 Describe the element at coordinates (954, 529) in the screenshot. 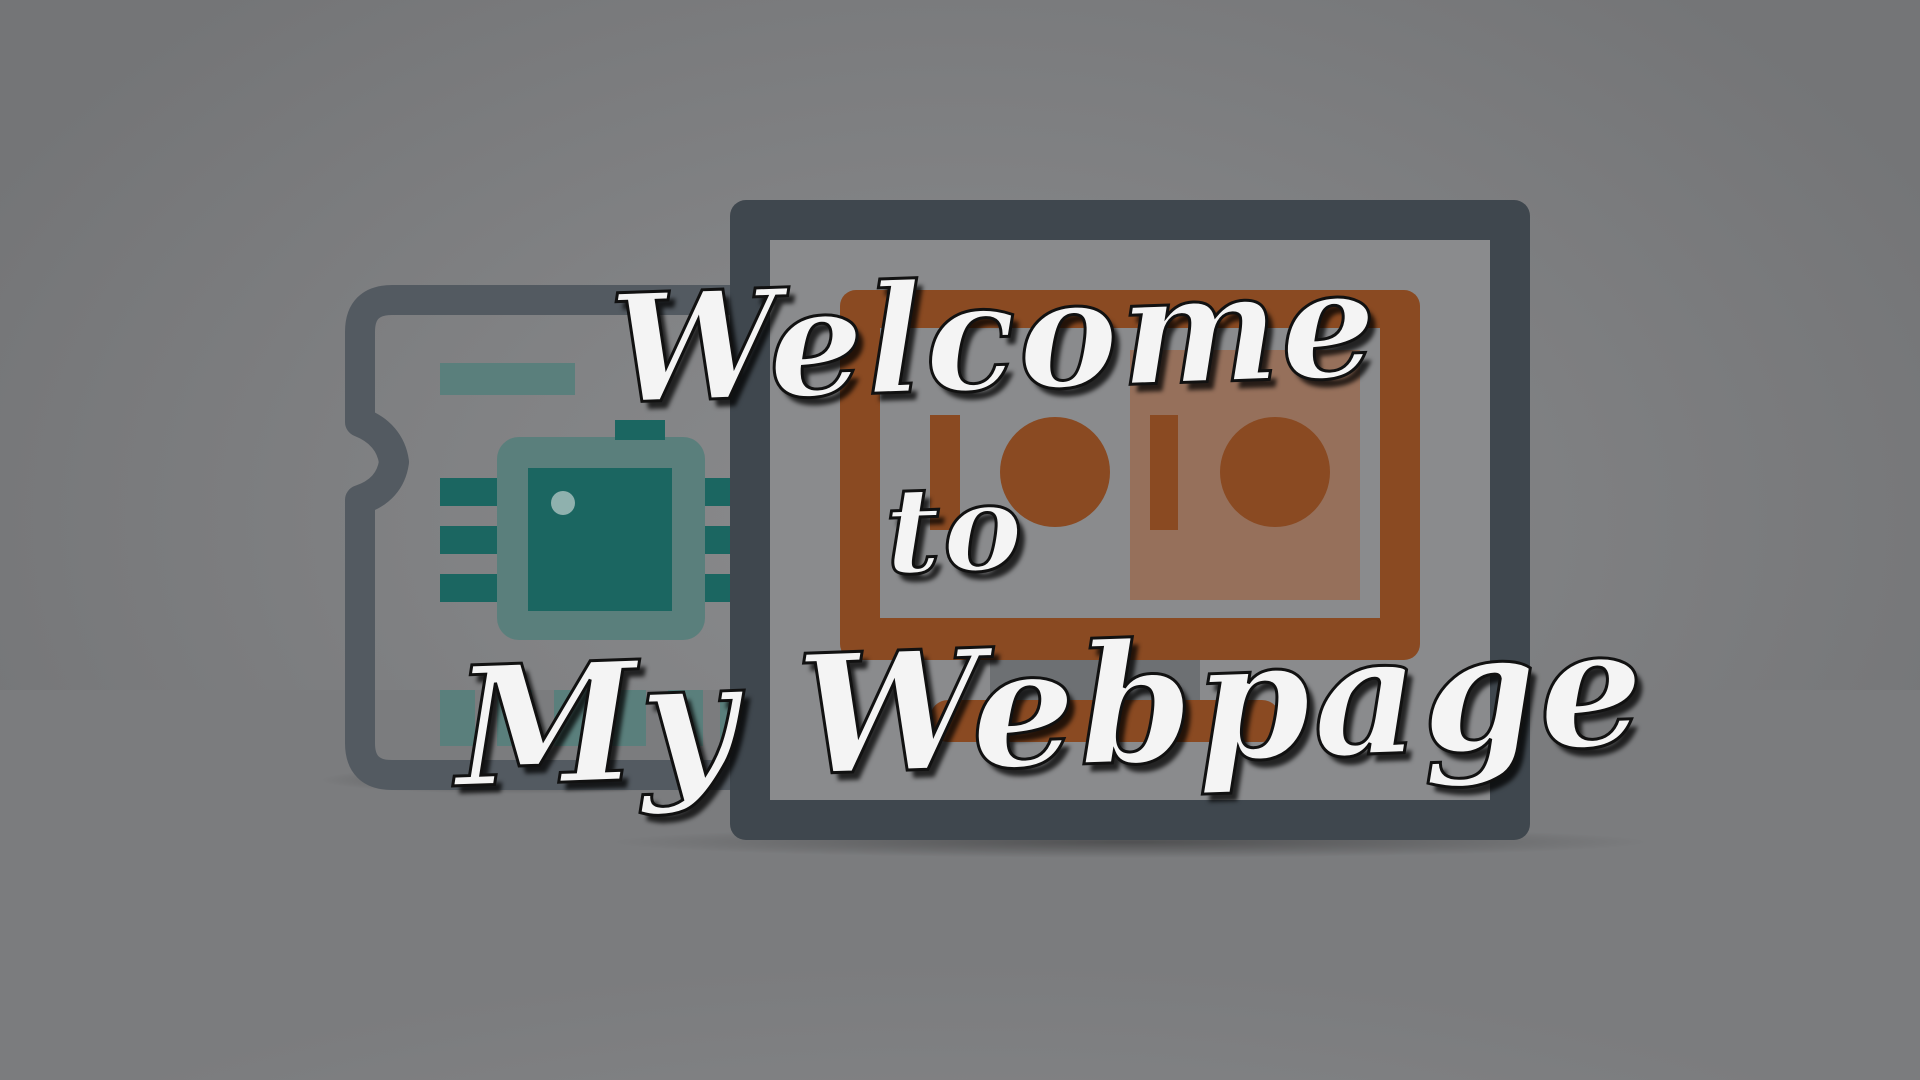

I see `title-line-to: to` at that location.